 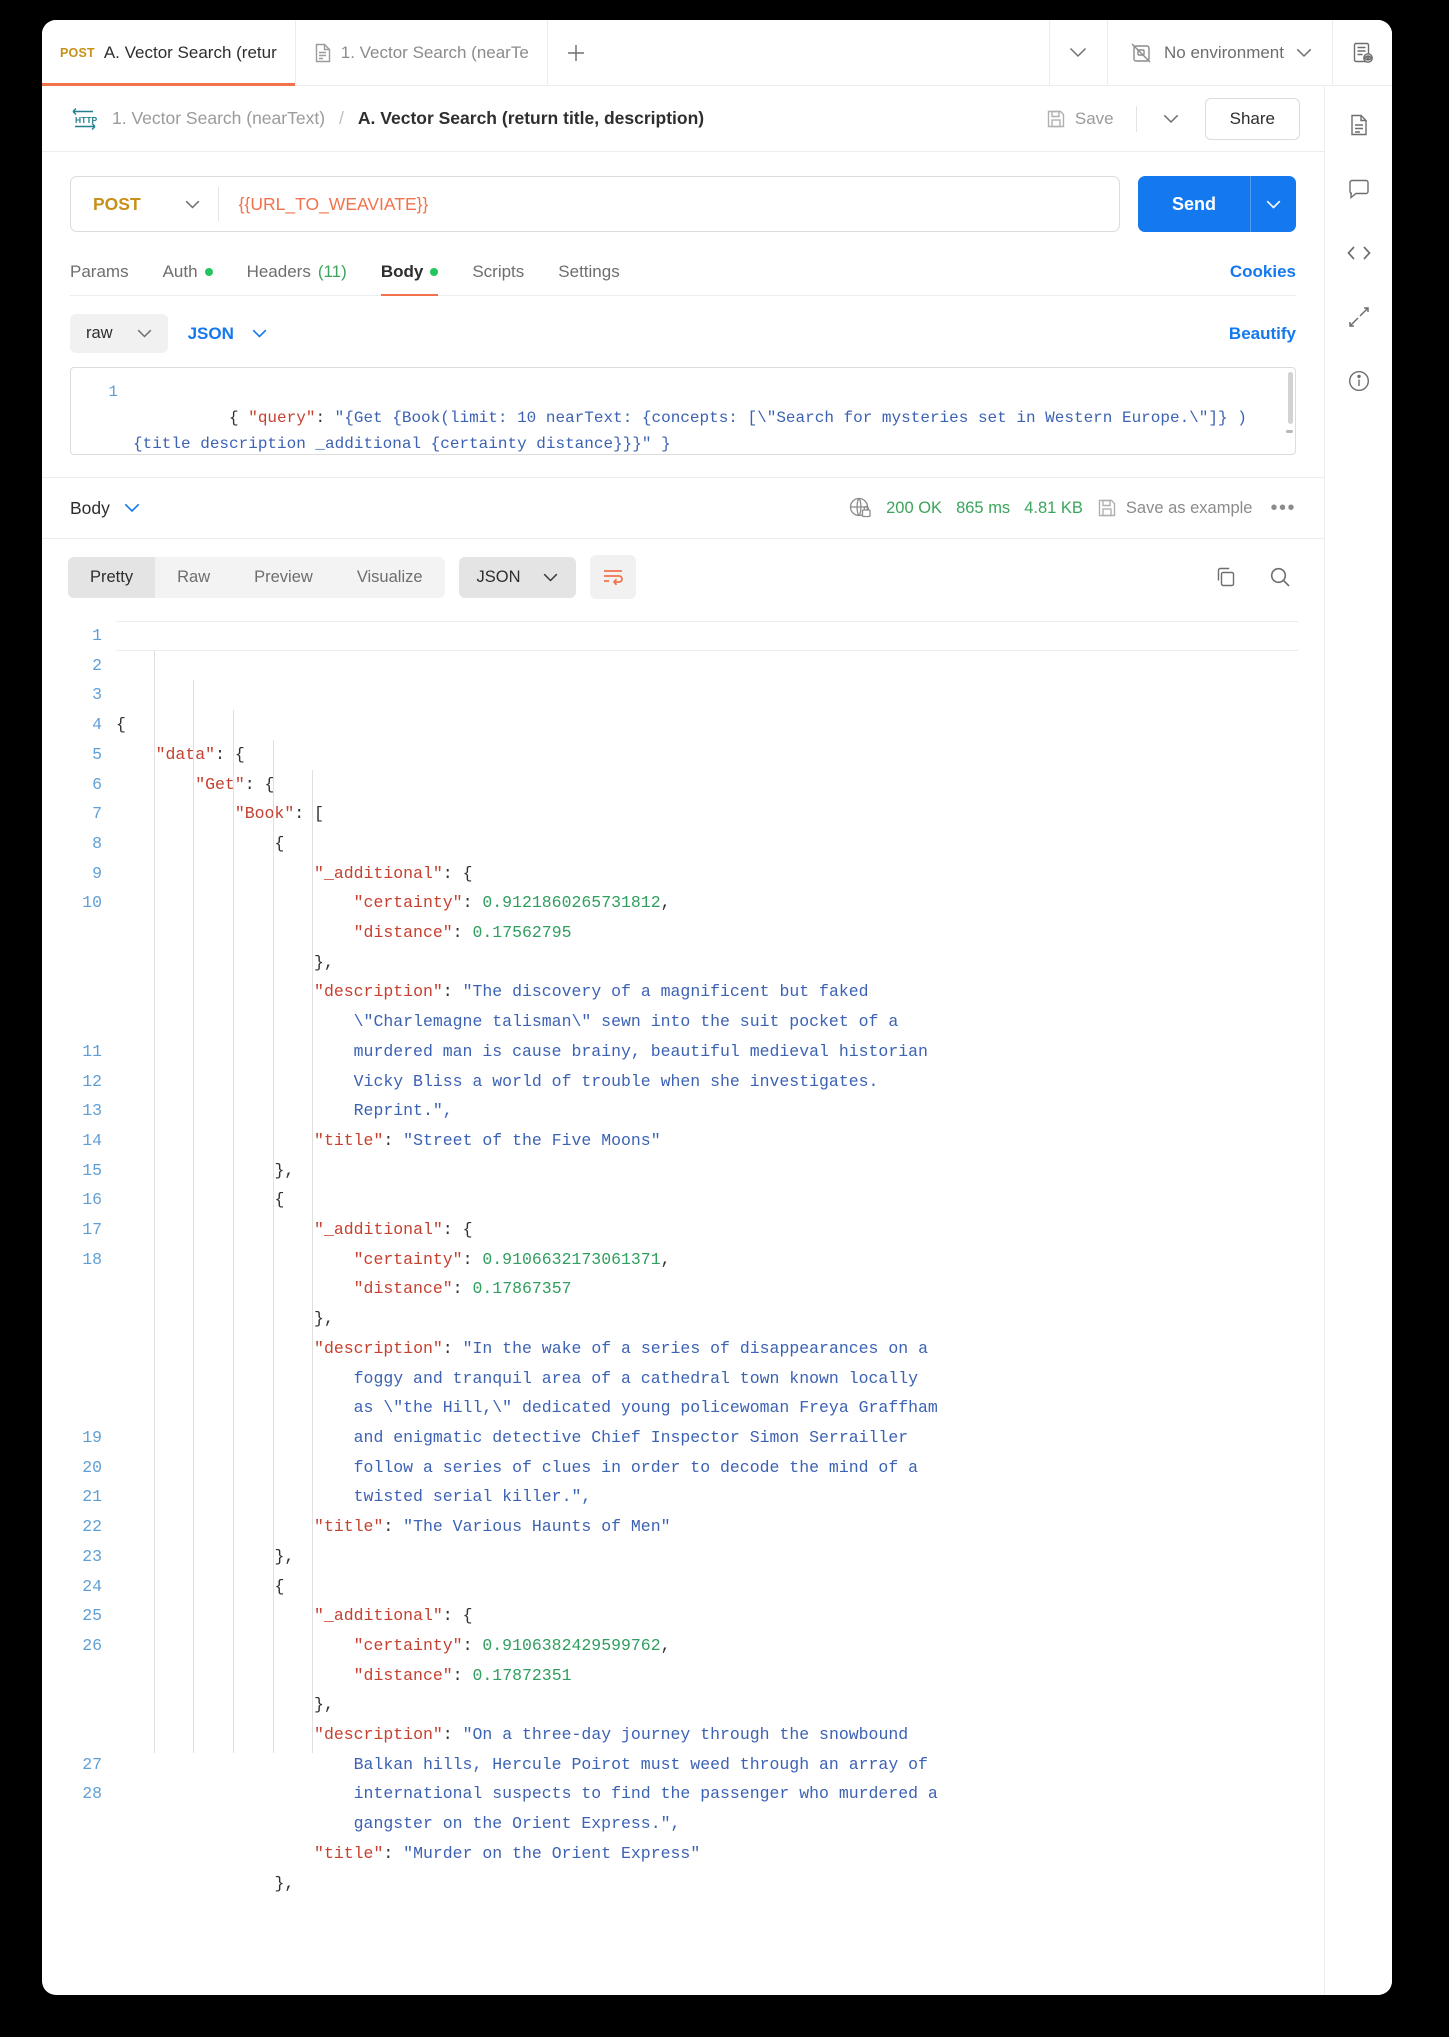 I want to click on save-as-example-button: Save as example, so click(x=1174, y=508).